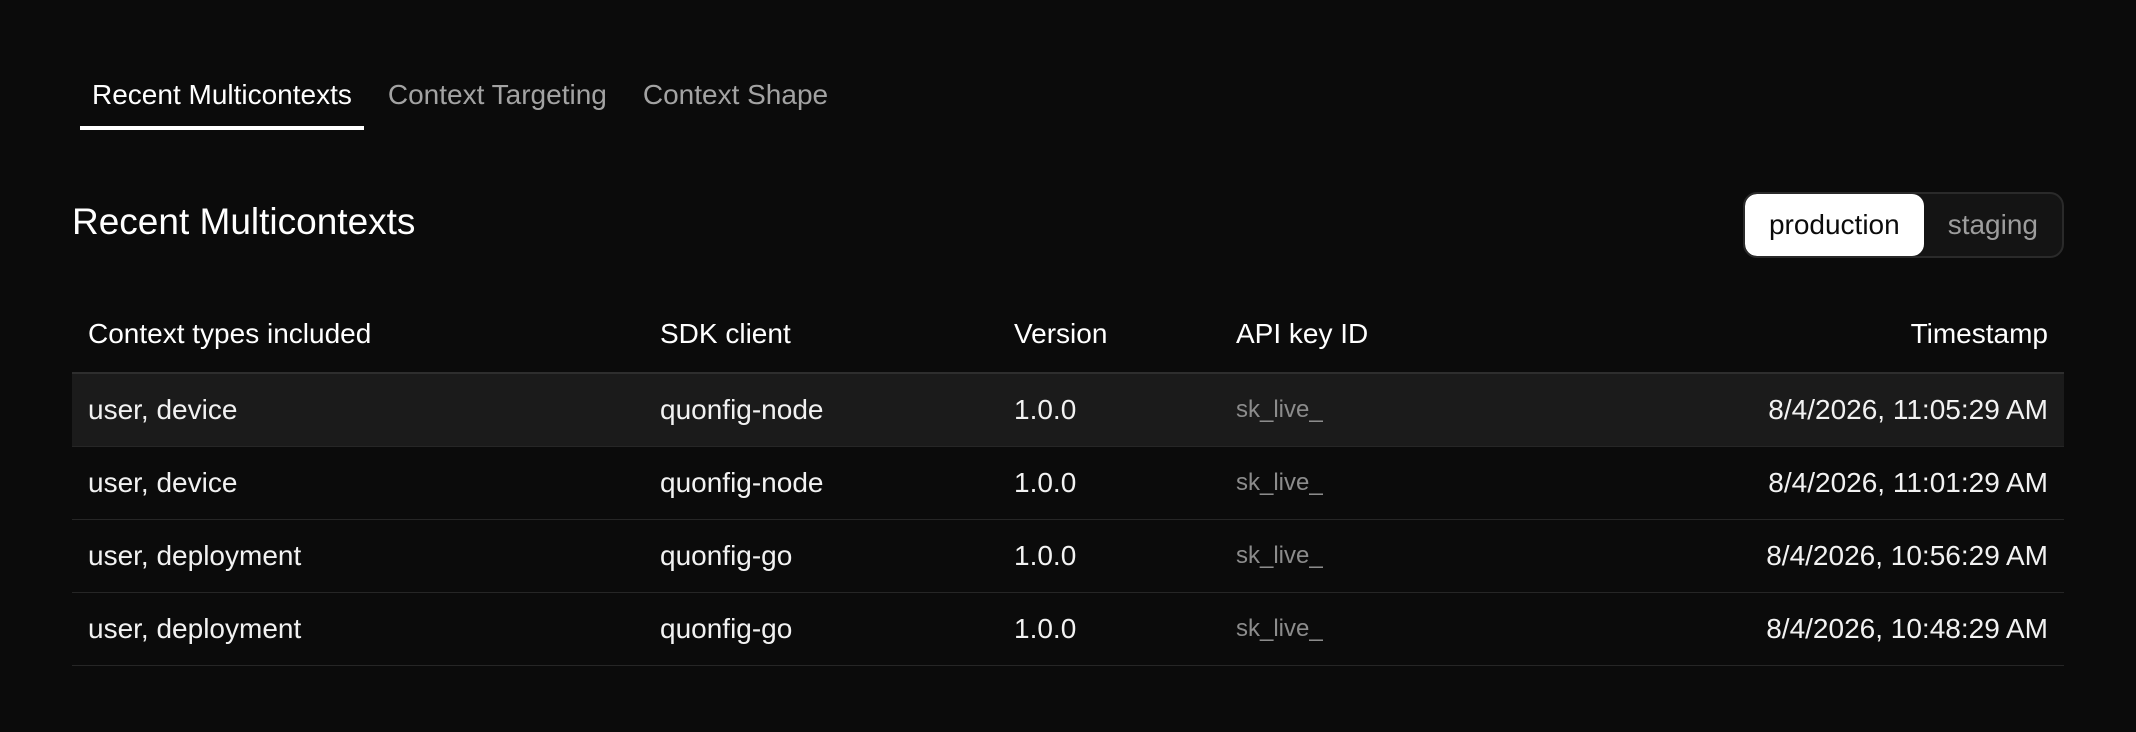 This screenshot has height=732, width=2136. I want to click on env-production-button: production, so click(1834, 225).